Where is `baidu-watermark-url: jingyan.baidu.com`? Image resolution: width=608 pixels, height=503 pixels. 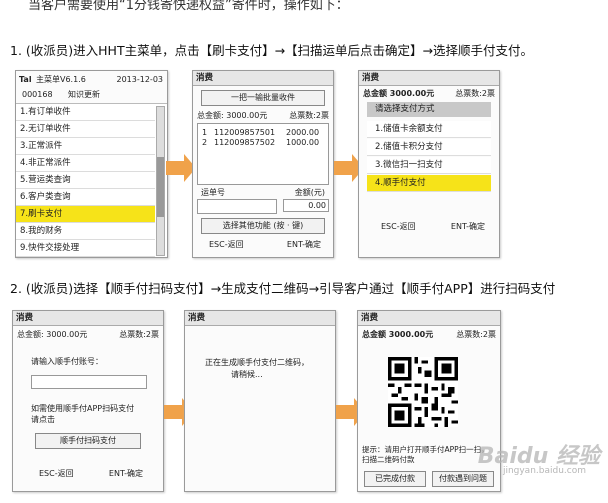 baidu-watermark-url: jingyan.baidu.com is located at coordinates (544, 471).